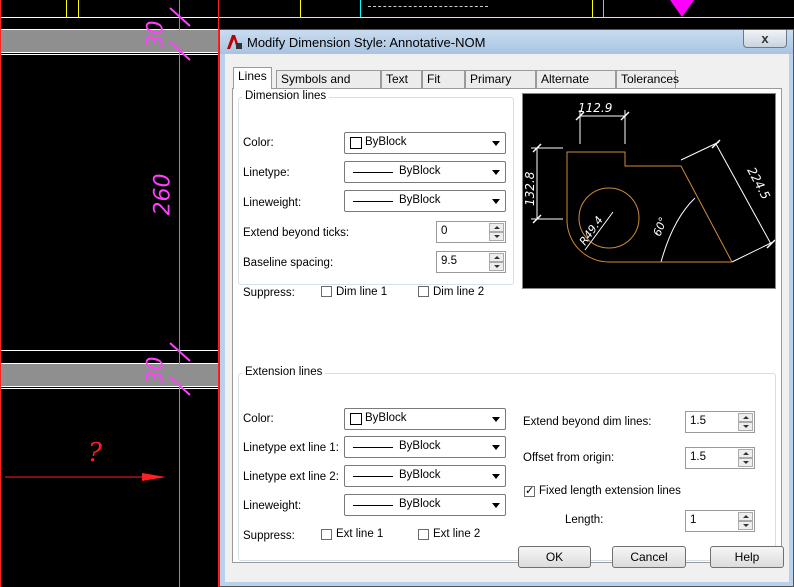 Image resolution: width=794 pixels, height=587 pixels. Describe the element at coordinates (401, 79) in the screenshot. I see `tab-text: Text` at that location.